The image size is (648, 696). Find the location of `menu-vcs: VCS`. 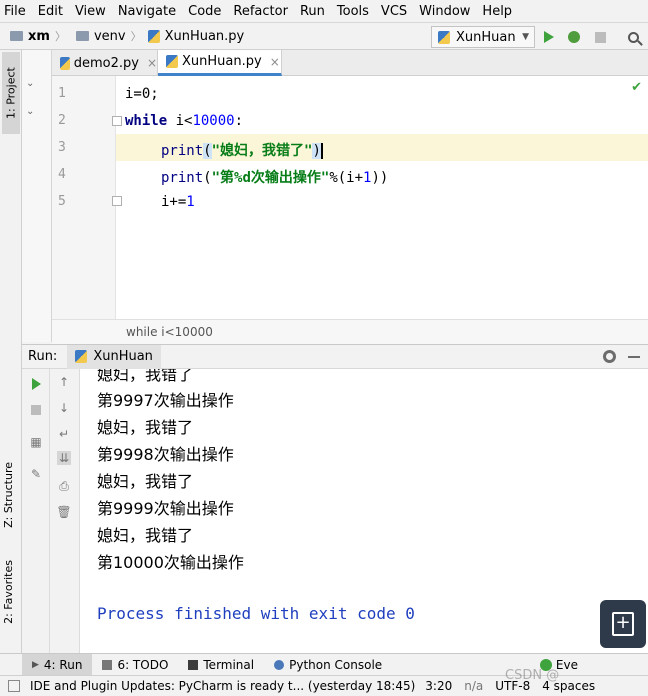

menu-vcs: VCS is located at coordinates (394, 11).